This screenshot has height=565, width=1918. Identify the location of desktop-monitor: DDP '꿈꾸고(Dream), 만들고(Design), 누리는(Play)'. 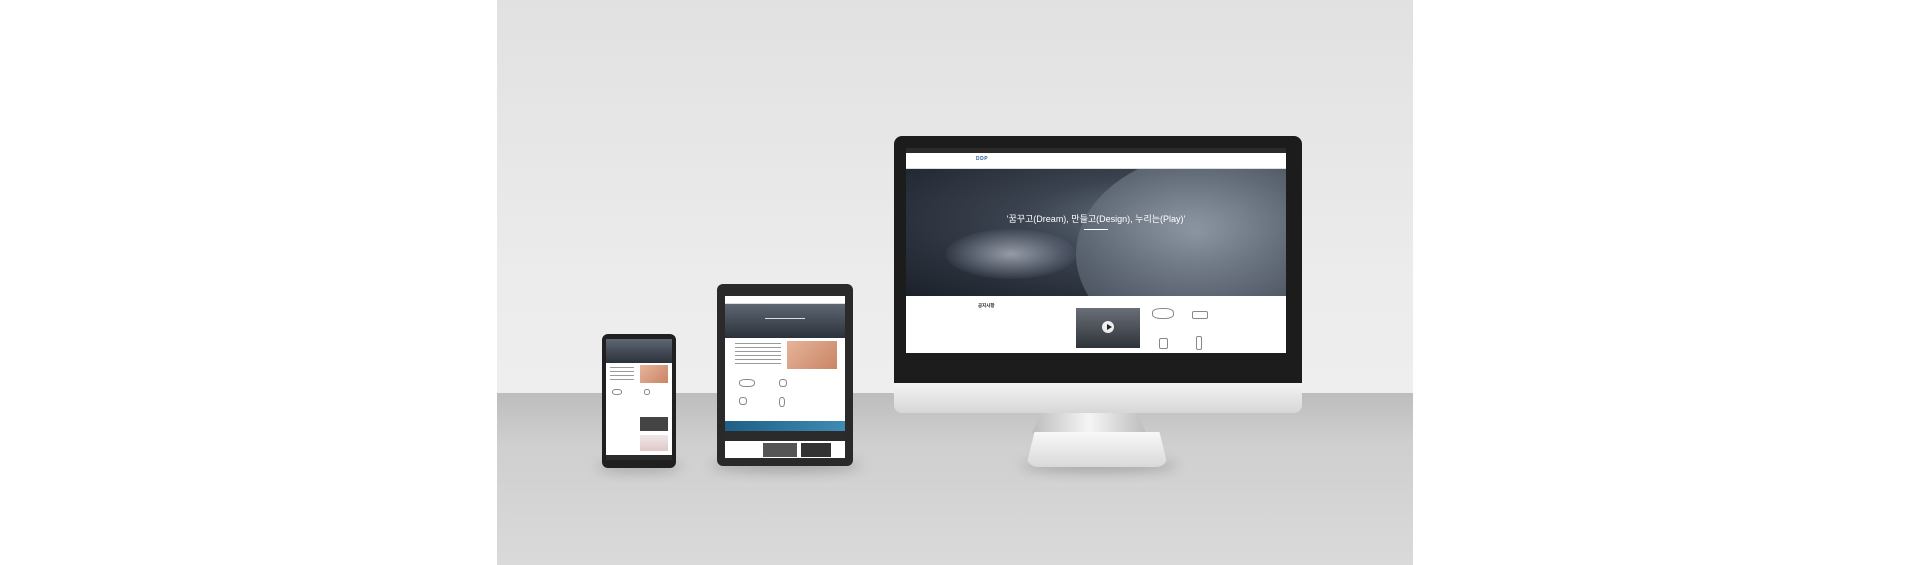
(1098, 274).